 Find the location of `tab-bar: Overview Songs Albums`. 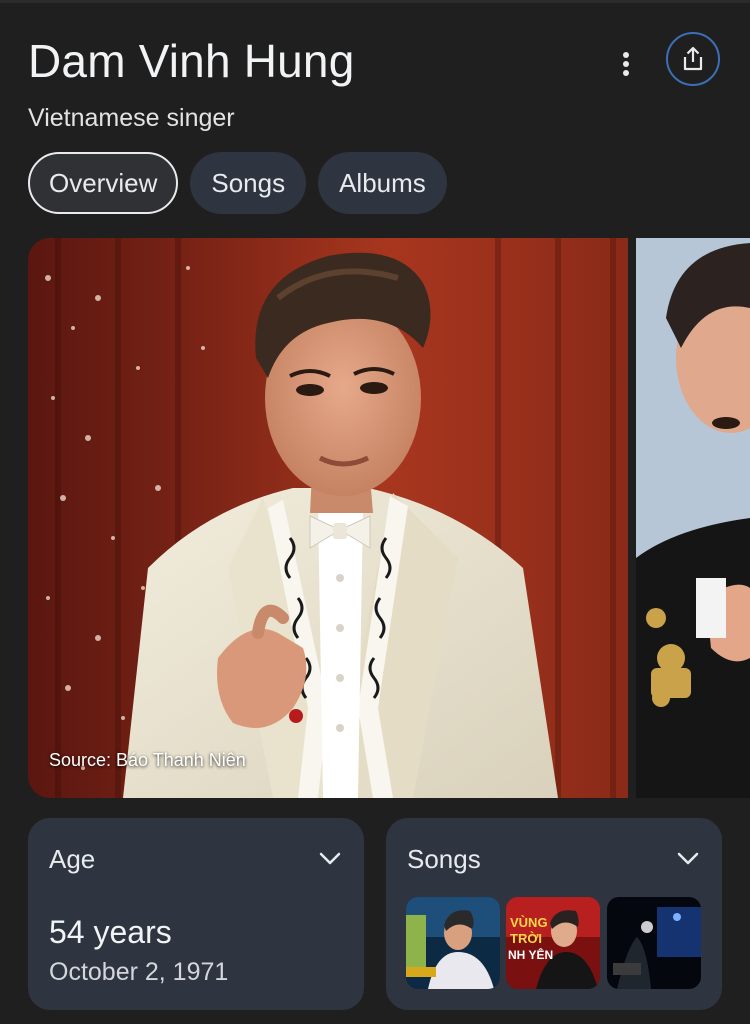

tab-bar: Overview Songs Albums is located at coordinates (237, 183).